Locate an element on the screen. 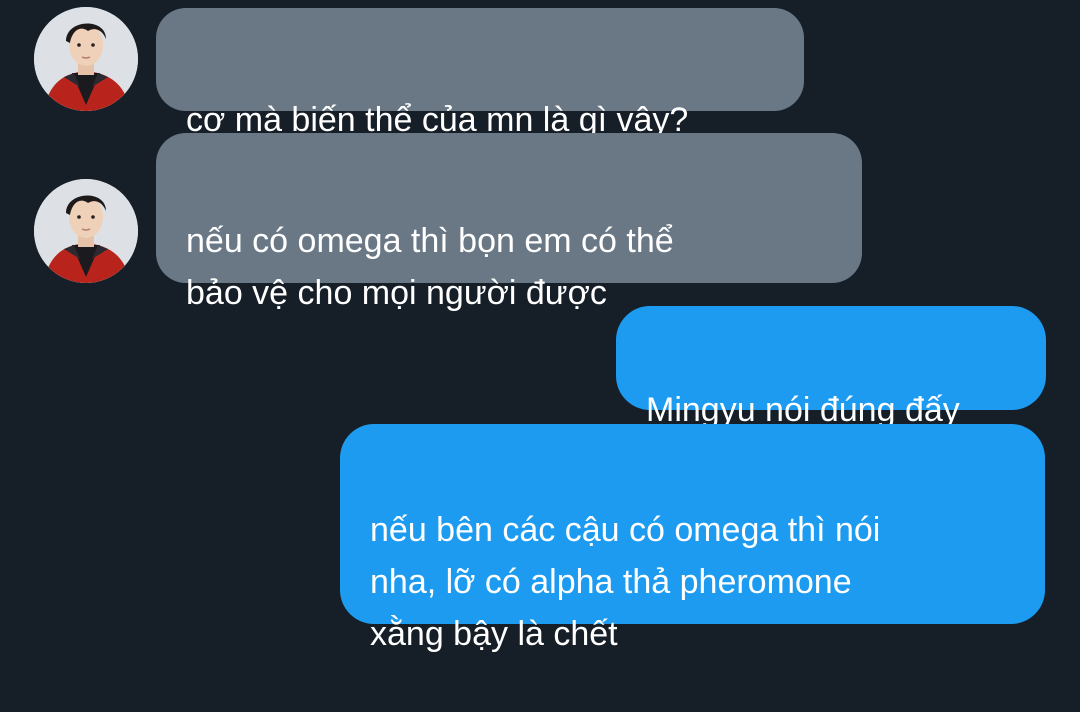 The height and width of the screenshot is (712, 1080). message-bubble-incoming: cơ mà biến thể của mn là gì vậy? is located at coordinates (480, 73).